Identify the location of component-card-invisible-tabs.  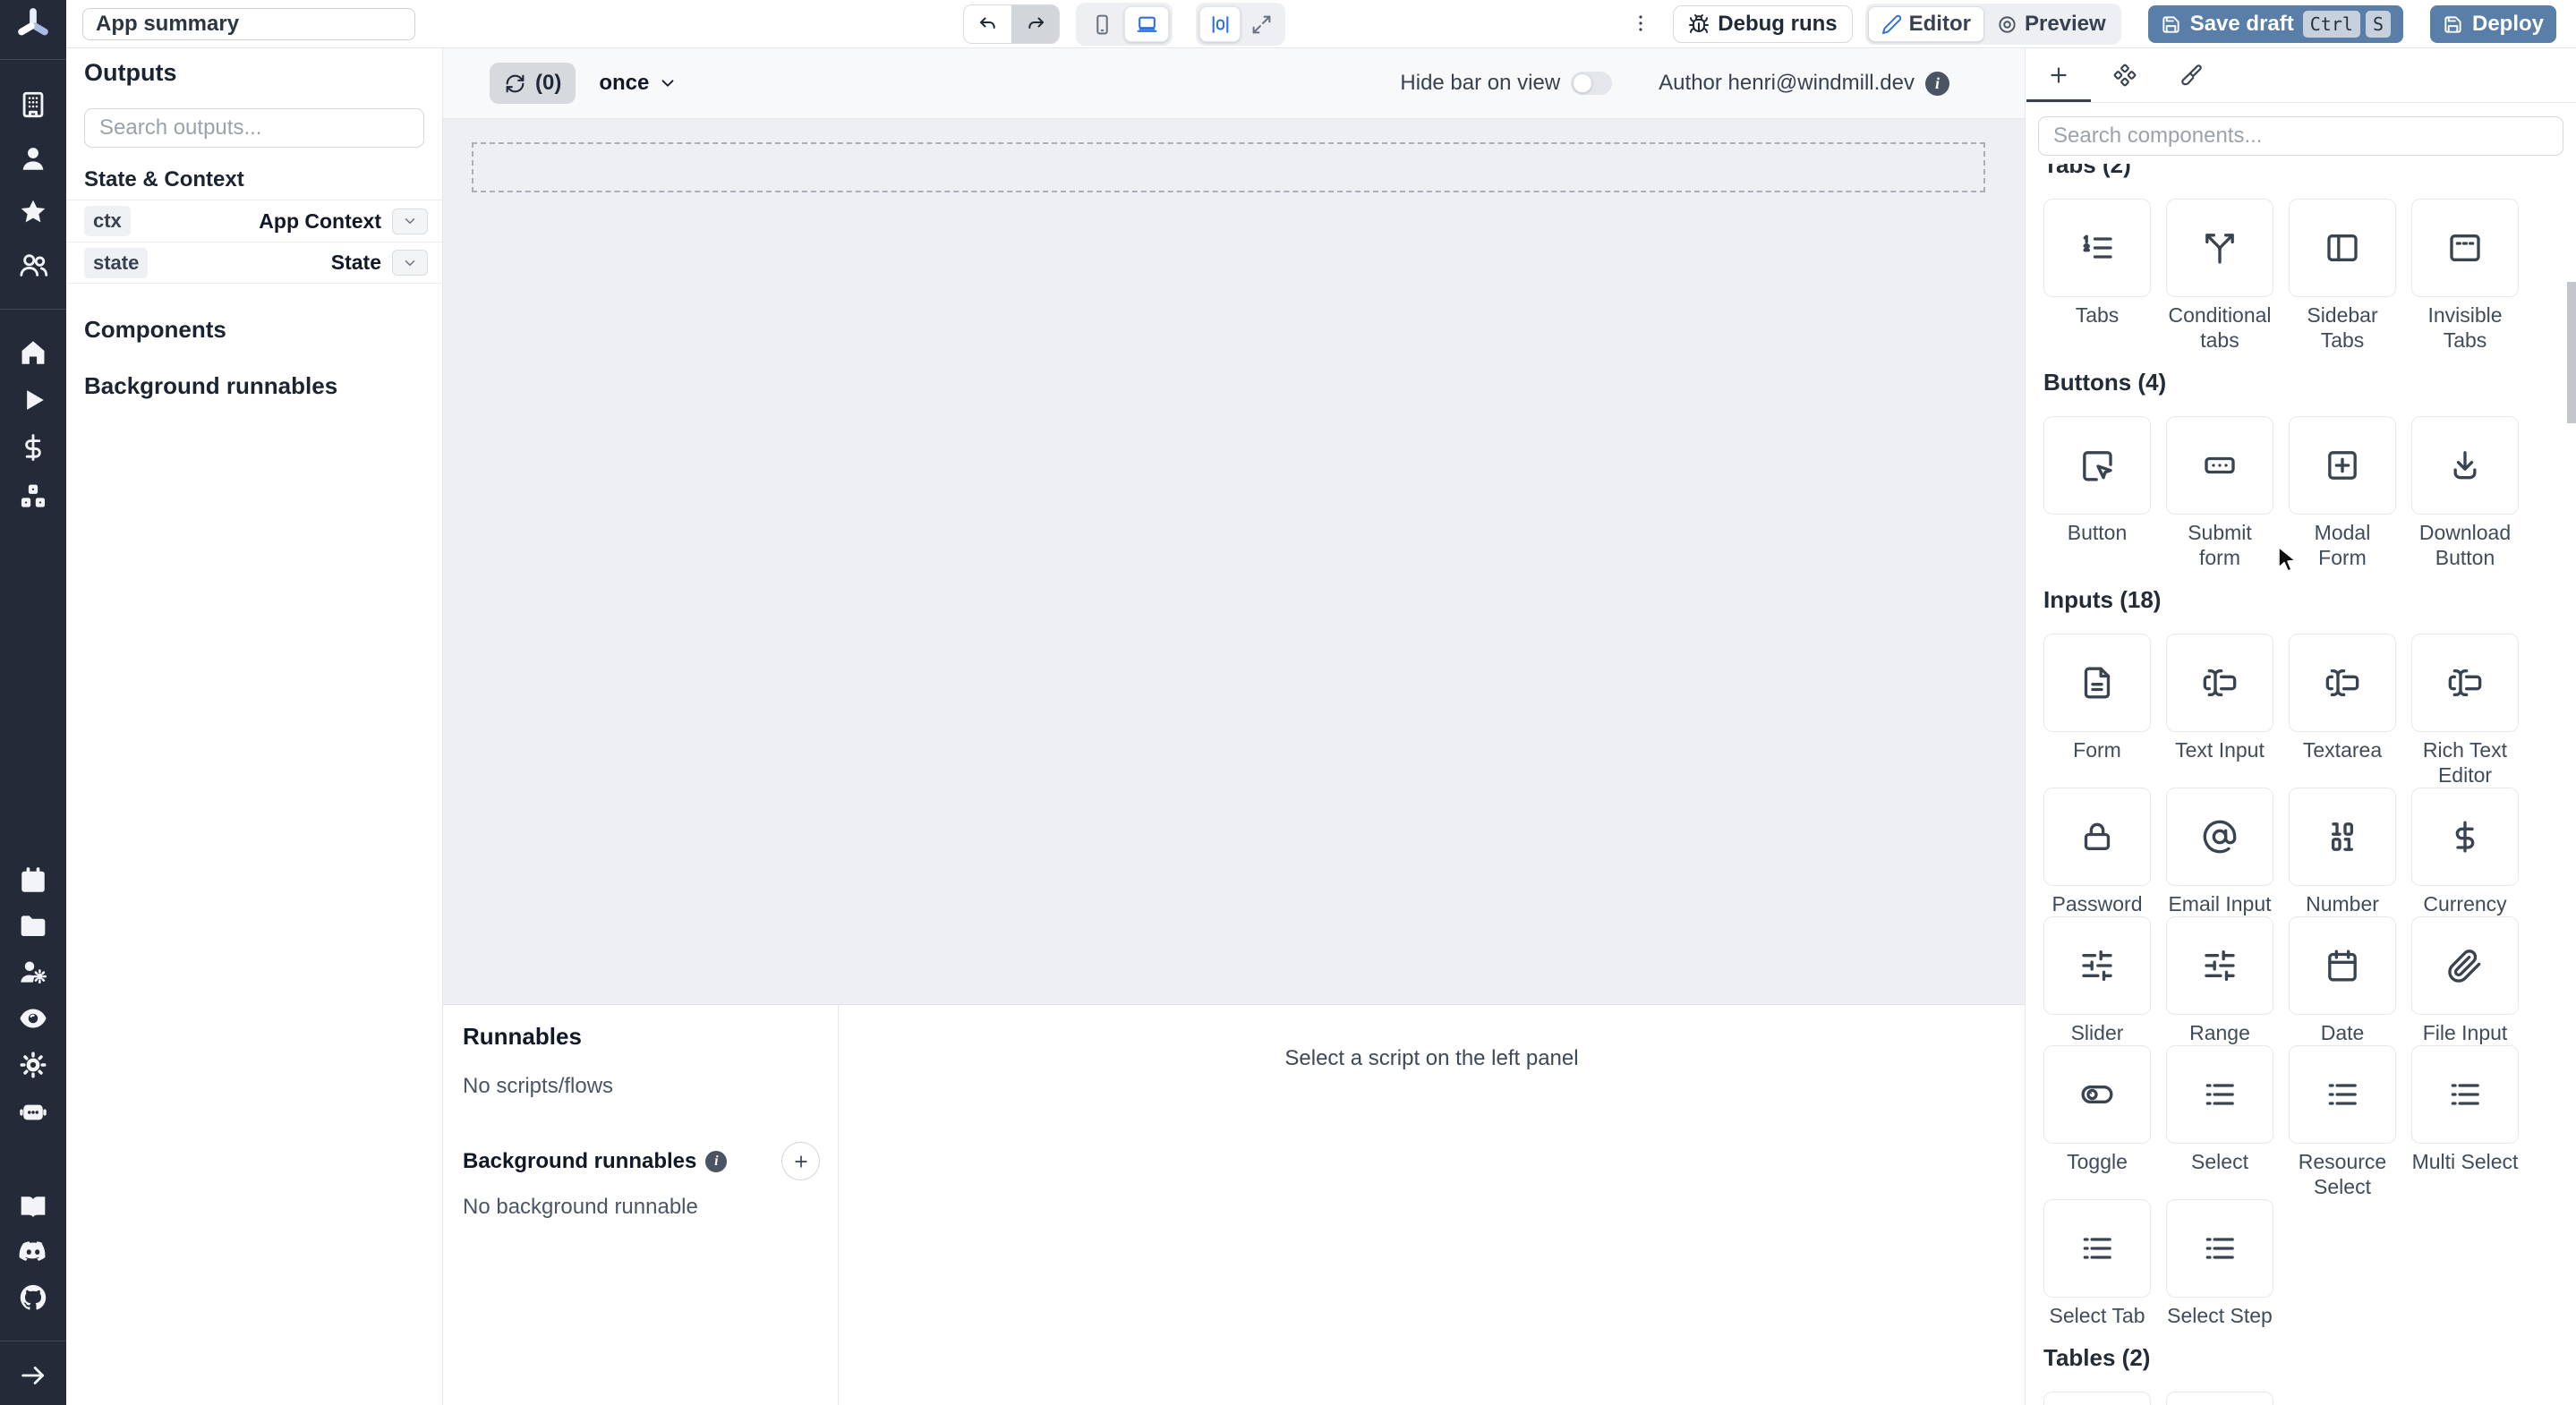
(2465, 248).